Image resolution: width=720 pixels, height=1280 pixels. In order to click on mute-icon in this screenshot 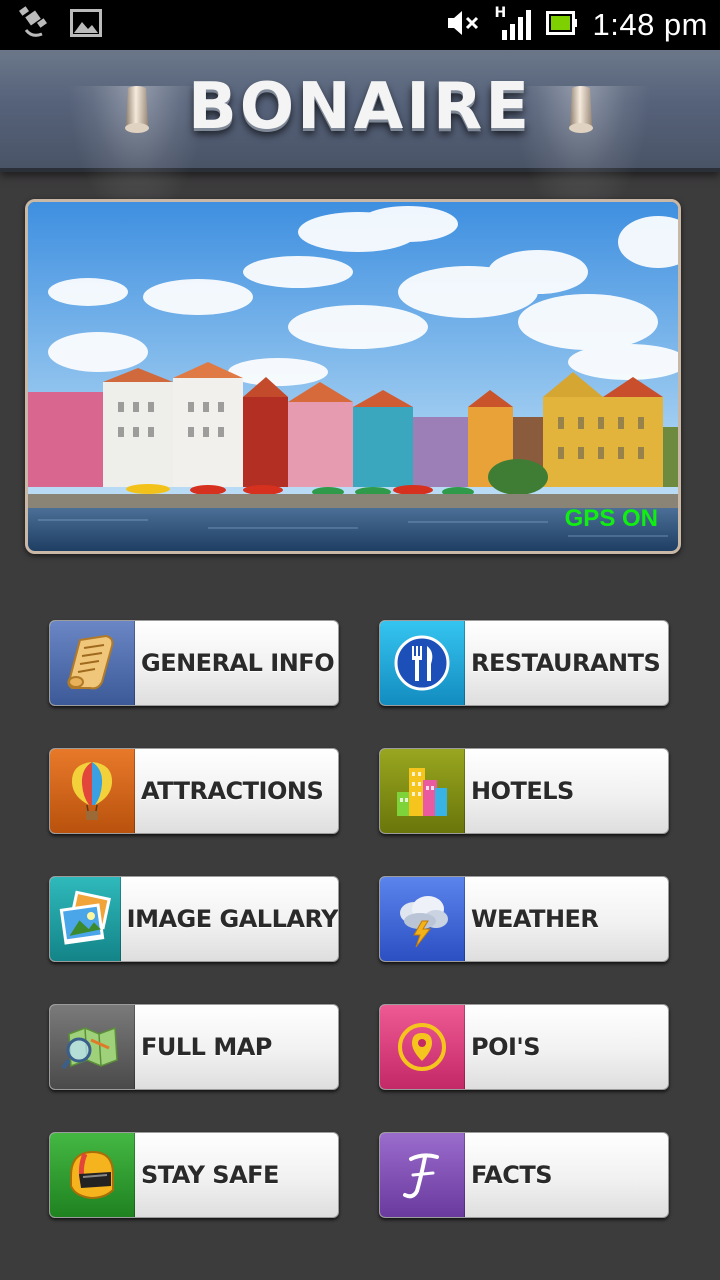, I will do `click(463, 25)`.